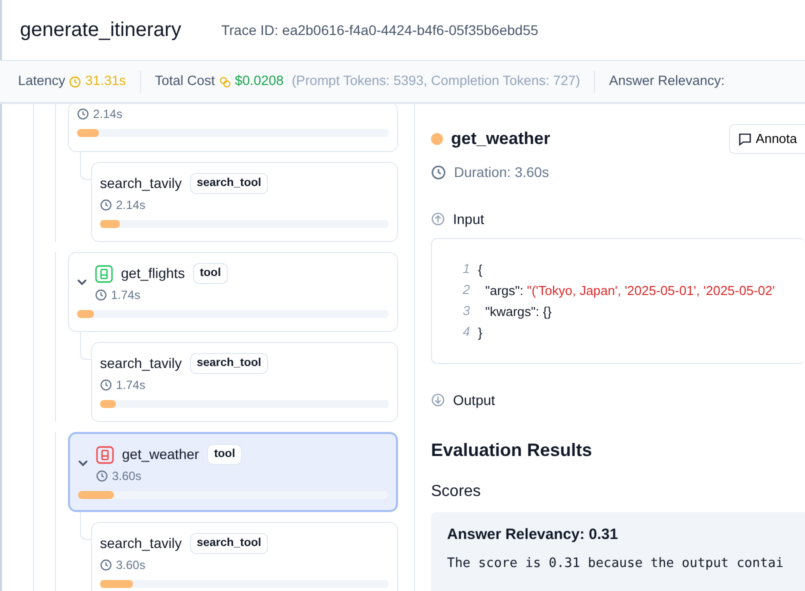 This screenshot has width=805, height=591. What do you see at coordinates (466, 311) in the screenshot?
I see `line-number: 3` at bounding box center [466, 311].